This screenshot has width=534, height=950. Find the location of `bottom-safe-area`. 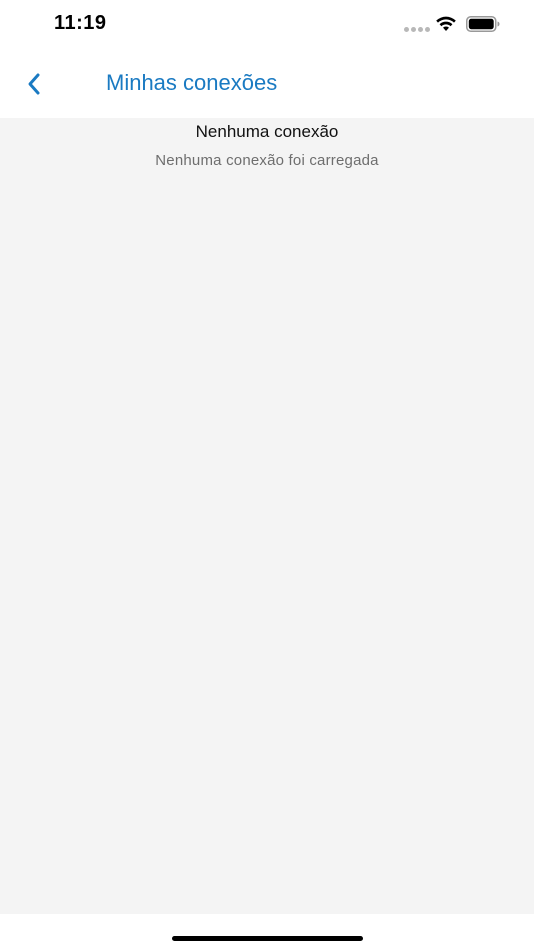

bottom-safe-area is located at coordinates (267, 932).